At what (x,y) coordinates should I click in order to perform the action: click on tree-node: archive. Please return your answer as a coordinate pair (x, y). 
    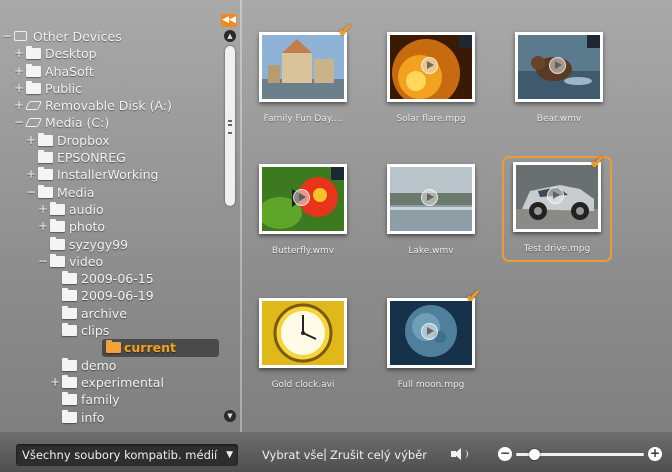
    Looking at the image, I should click on (113, 313).